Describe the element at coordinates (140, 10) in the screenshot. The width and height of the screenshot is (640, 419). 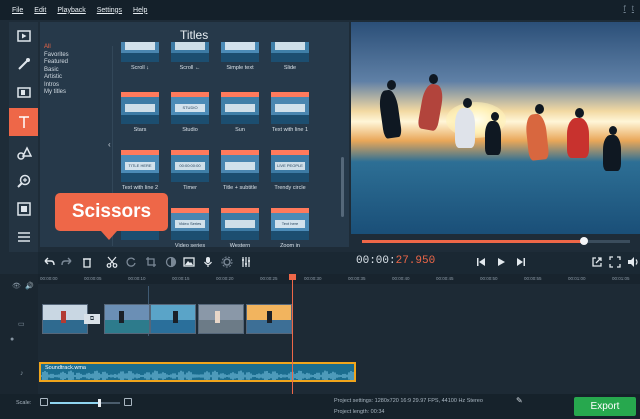
I see `menu-help: Help` at that location.